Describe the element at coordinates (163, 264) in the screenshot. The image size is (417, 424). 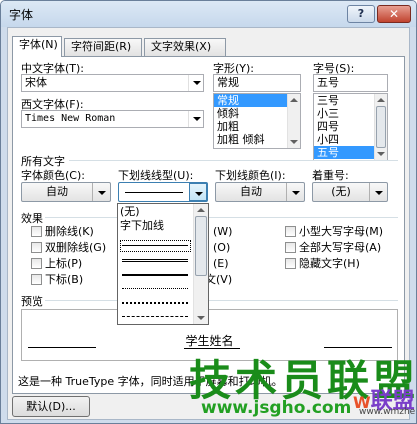
I see `underline-style-dropdown: (无) 字下加线` at that location.